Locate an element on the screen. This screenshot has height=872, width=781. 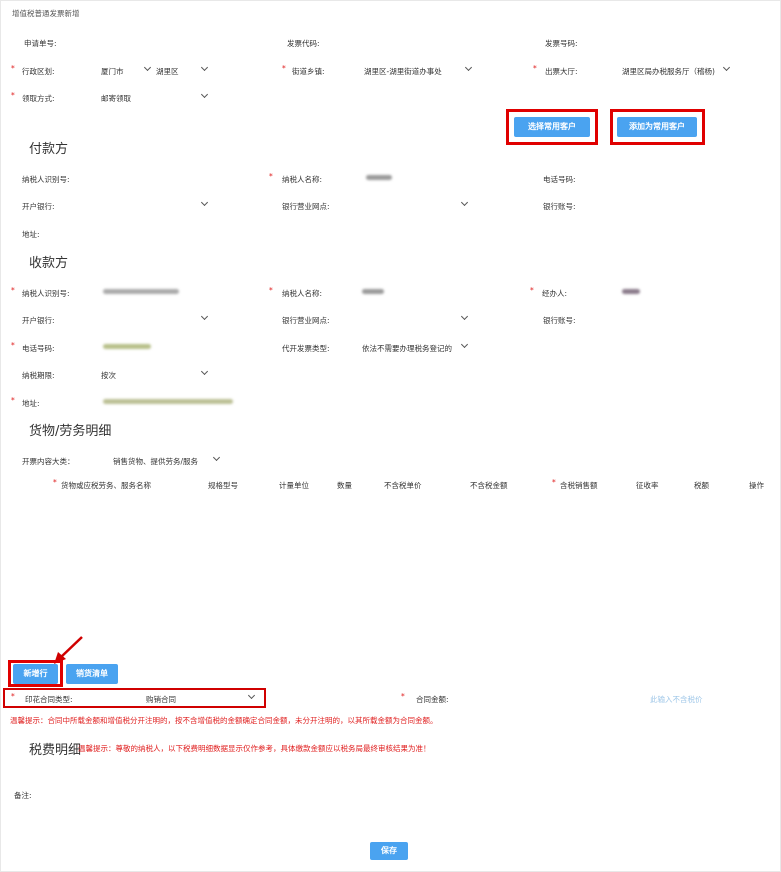
column-header: 计量单位 is located at coordinates (294, 485).